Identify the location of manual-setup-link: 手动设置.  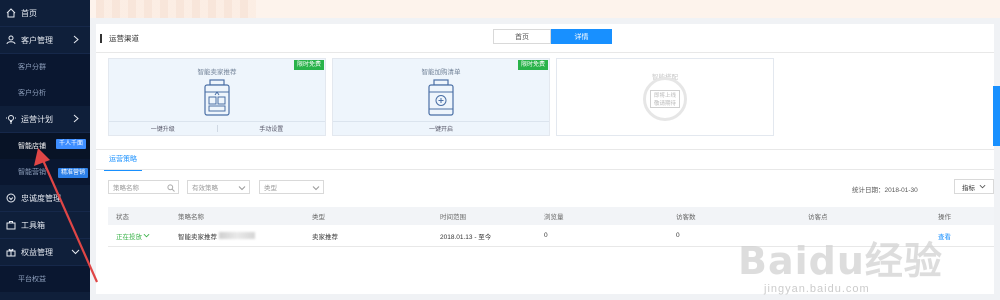
(272, 128).